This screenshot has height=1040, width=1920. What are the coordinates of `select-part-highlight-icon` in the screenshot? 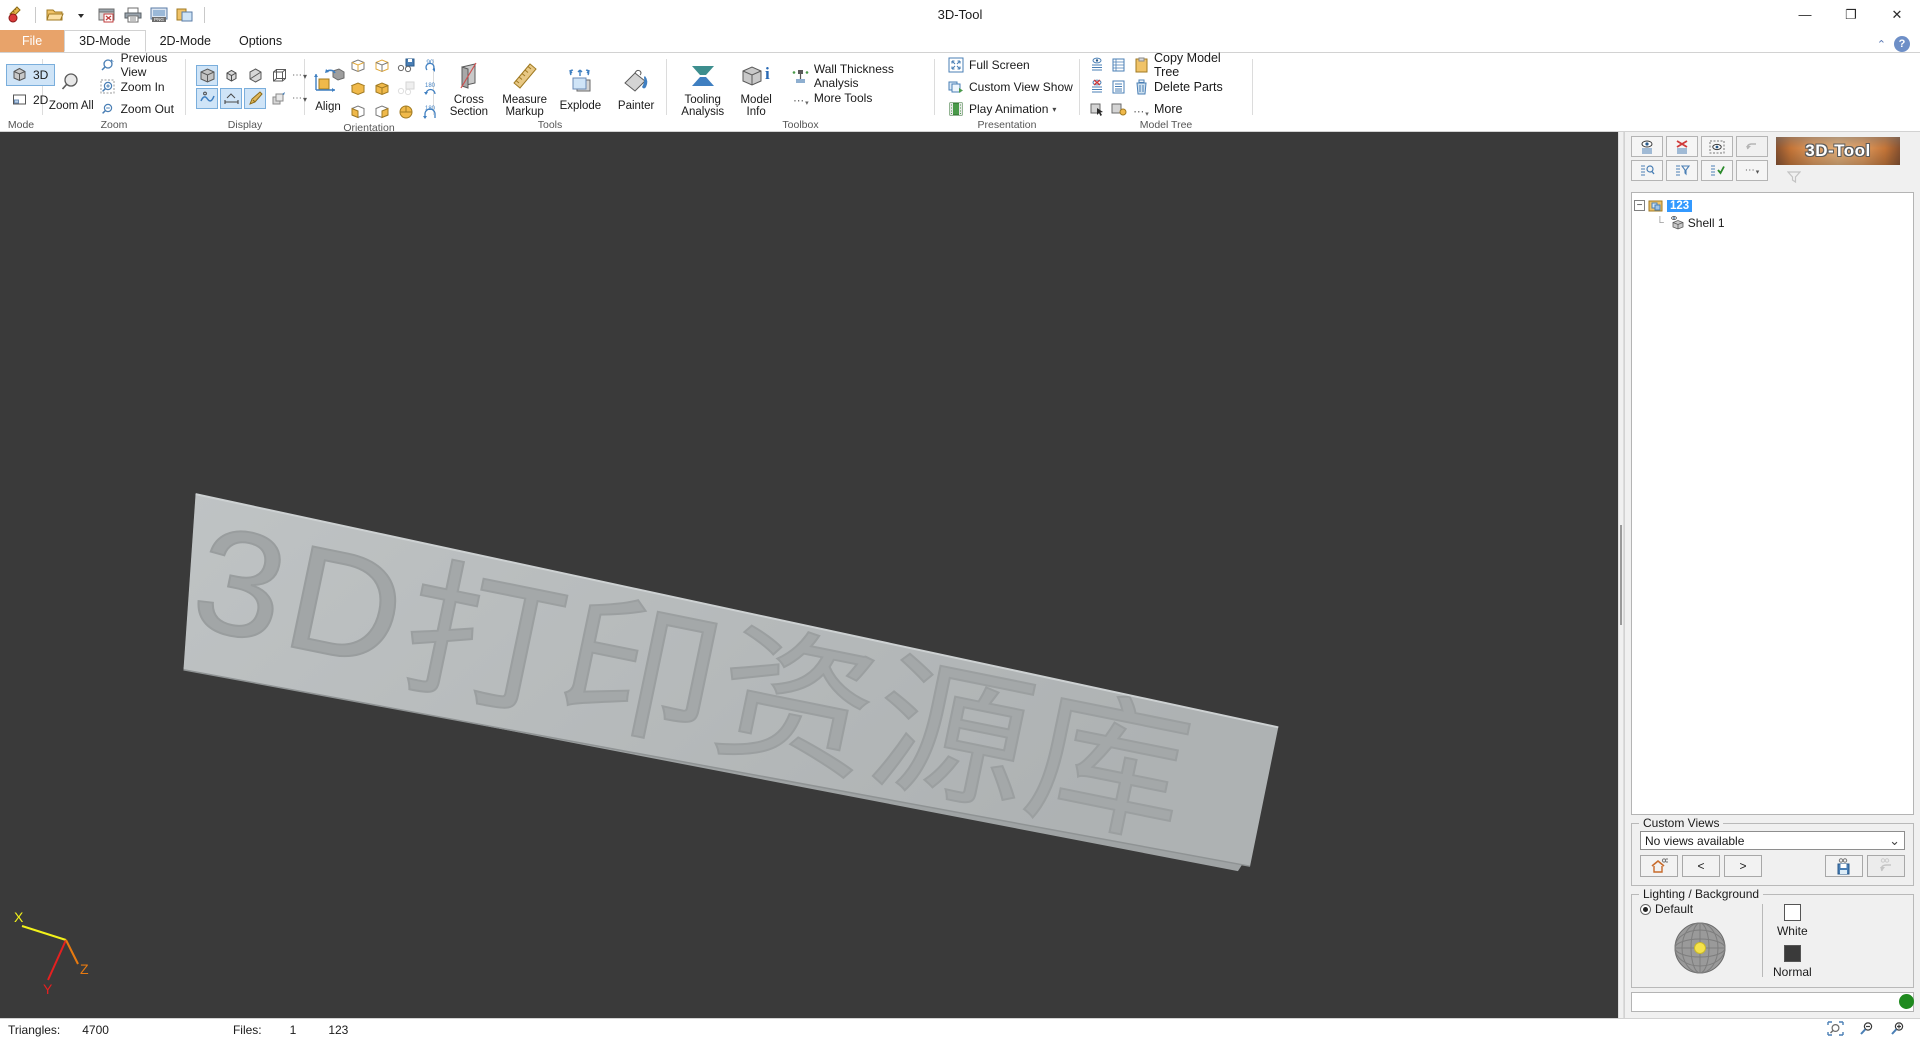 It's located at (1119, 109).